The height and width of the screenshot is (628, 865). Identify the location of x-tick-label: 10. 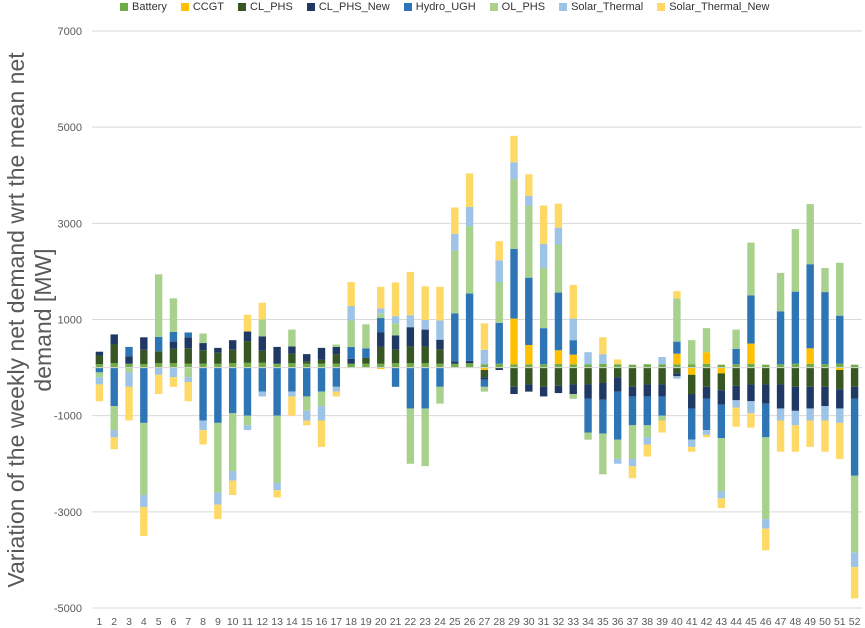
(233, 622).